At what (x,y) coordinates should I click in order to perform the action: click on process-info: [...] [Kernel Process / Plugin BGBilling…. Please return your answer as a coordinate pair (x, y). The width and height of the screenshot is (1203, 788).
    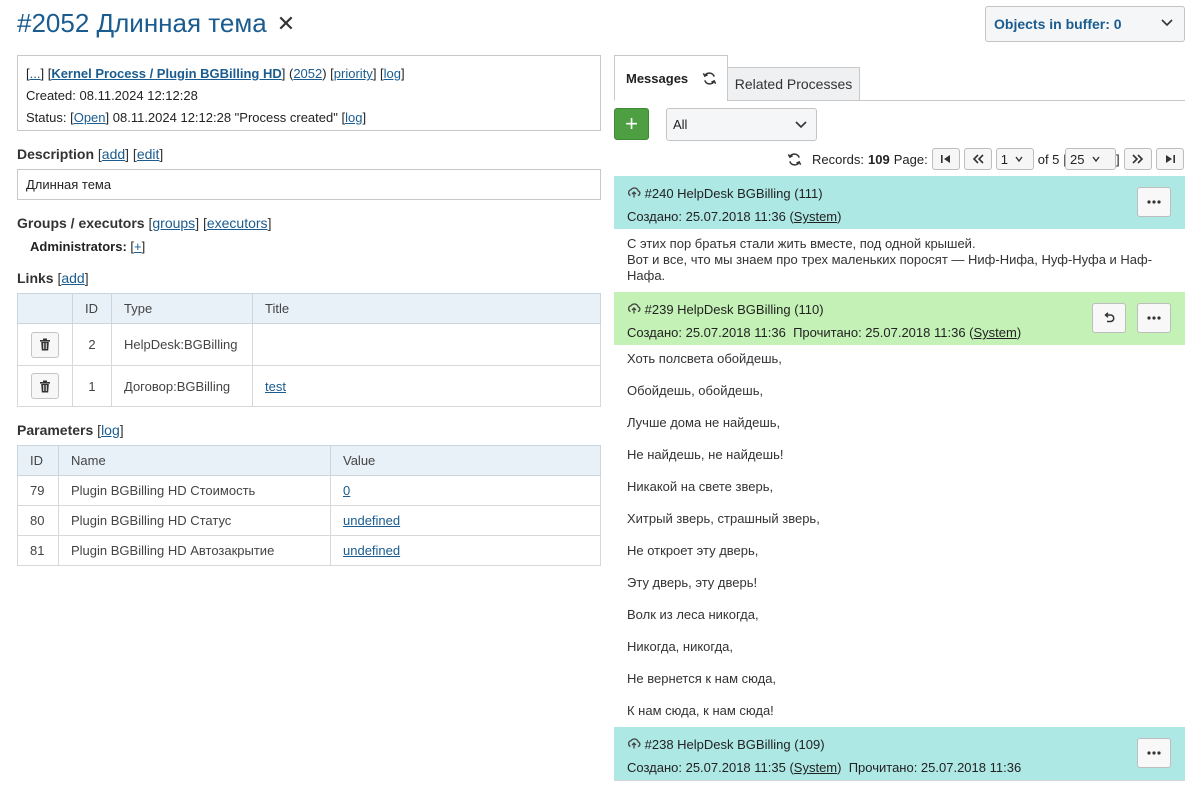
    Looking at the image, I should click on (309, 93).